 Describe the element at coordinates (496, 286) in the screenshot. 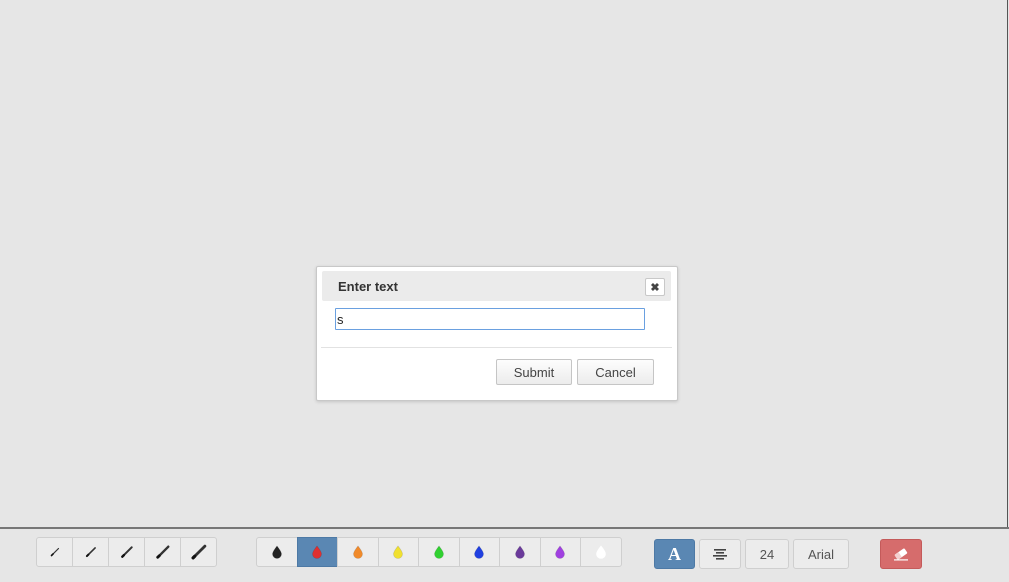

I see `dialog-header: Enter text ✖` at that location.